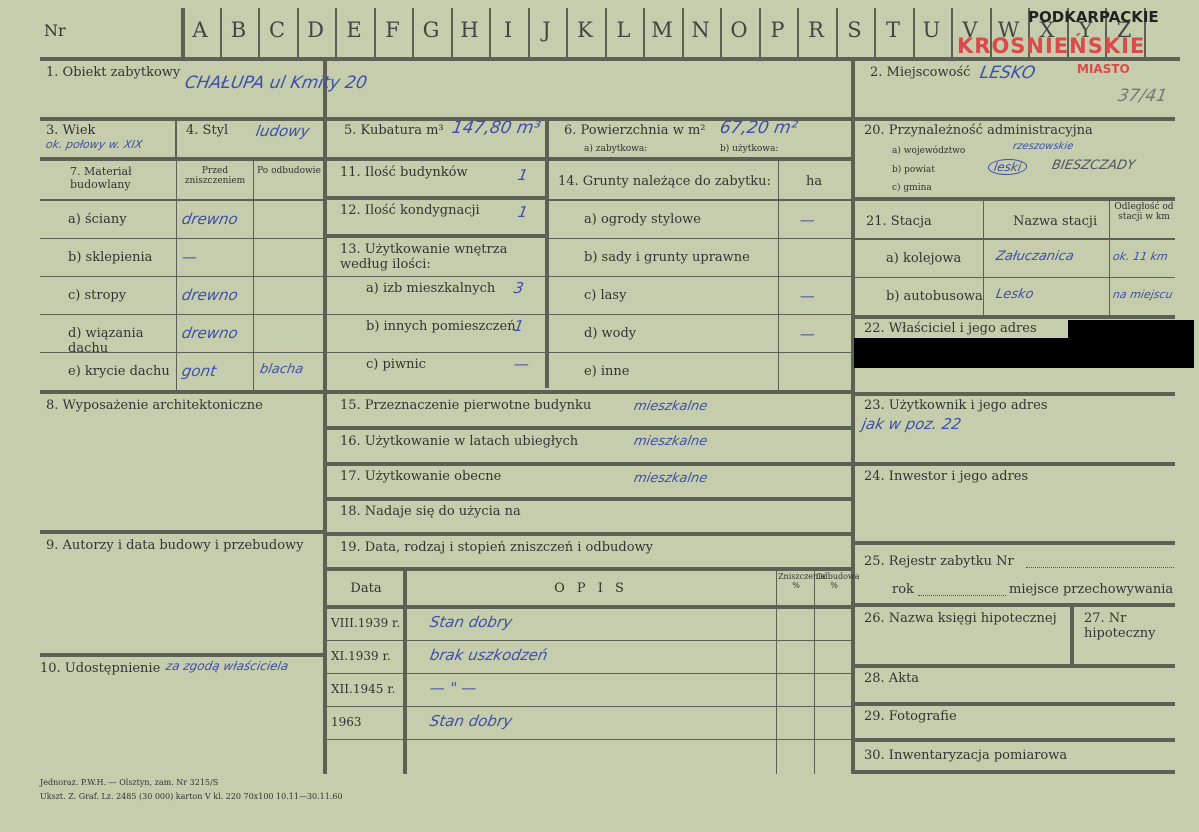 Image resolution: width=1199 pixels, height=832 pixels. Describe the element at coordinates (316, 30) in the screenshot. I see `letter-d: D` at that location.